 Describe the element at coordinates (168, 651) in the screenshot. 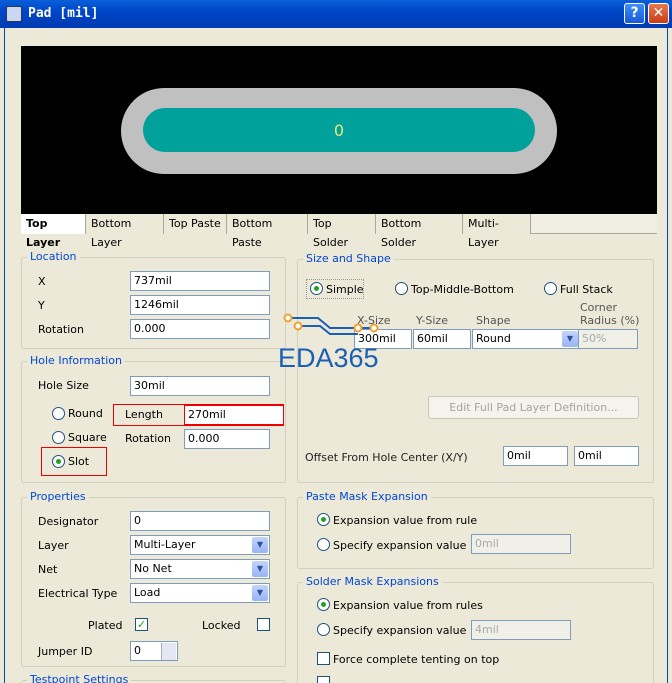

I see `spinner-icon` at that location.